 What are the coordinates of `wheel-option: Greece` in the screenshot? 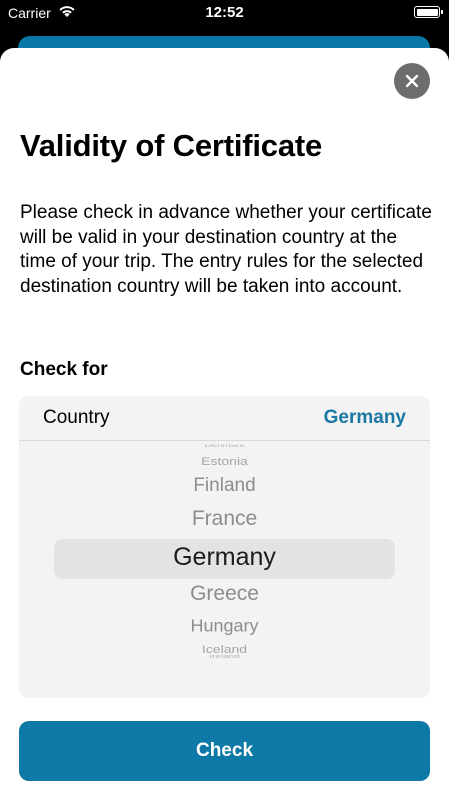 It's located at (224, 594).